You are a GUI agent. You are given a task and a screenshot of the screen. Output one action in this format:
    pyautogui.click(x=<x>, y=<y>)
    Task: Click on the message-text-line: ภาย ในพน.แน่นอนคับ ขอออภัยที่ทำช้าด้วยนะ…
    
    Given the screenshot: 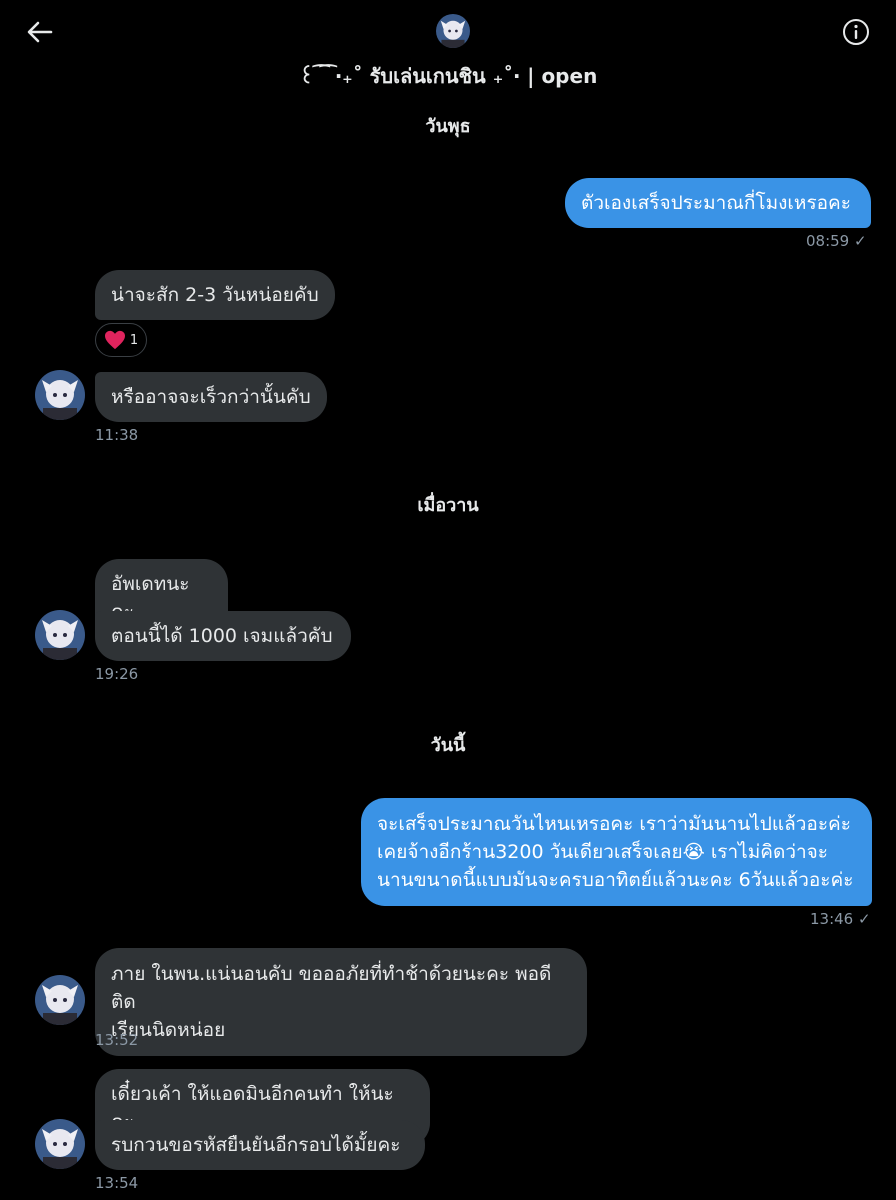 What is the action you would take?
    pyautogui.click(x=331, y=988)
    